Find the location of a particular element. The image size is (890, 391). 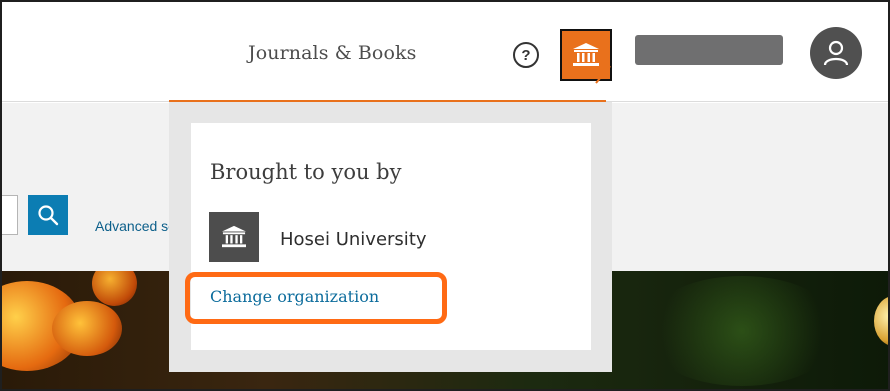

brought-to-you-heading: Brought to you by is located at coordinates (306, 172).